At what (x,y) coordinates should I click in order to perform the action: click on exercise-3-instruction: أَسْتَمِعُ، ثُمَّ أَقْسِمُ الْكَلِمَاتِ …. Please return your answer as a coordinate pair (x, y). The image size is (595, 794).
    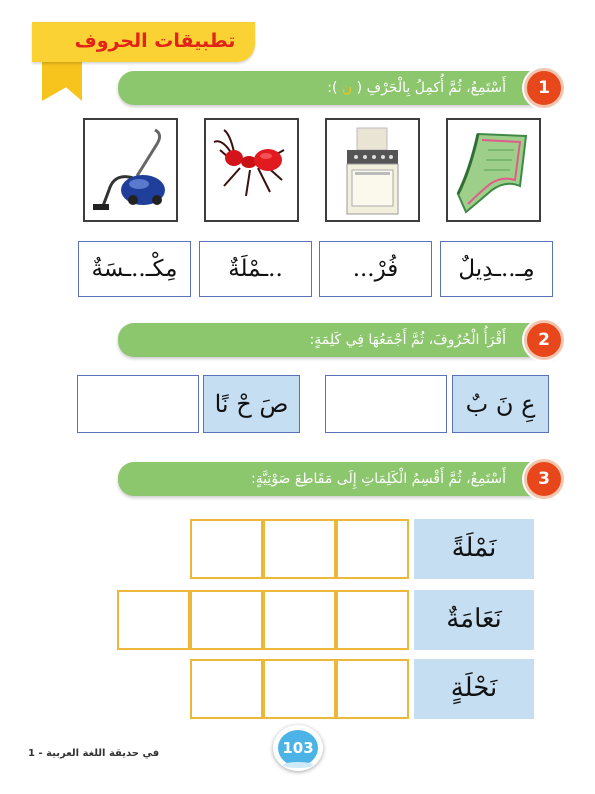
    Looking at the image, I should click on (378, 479).